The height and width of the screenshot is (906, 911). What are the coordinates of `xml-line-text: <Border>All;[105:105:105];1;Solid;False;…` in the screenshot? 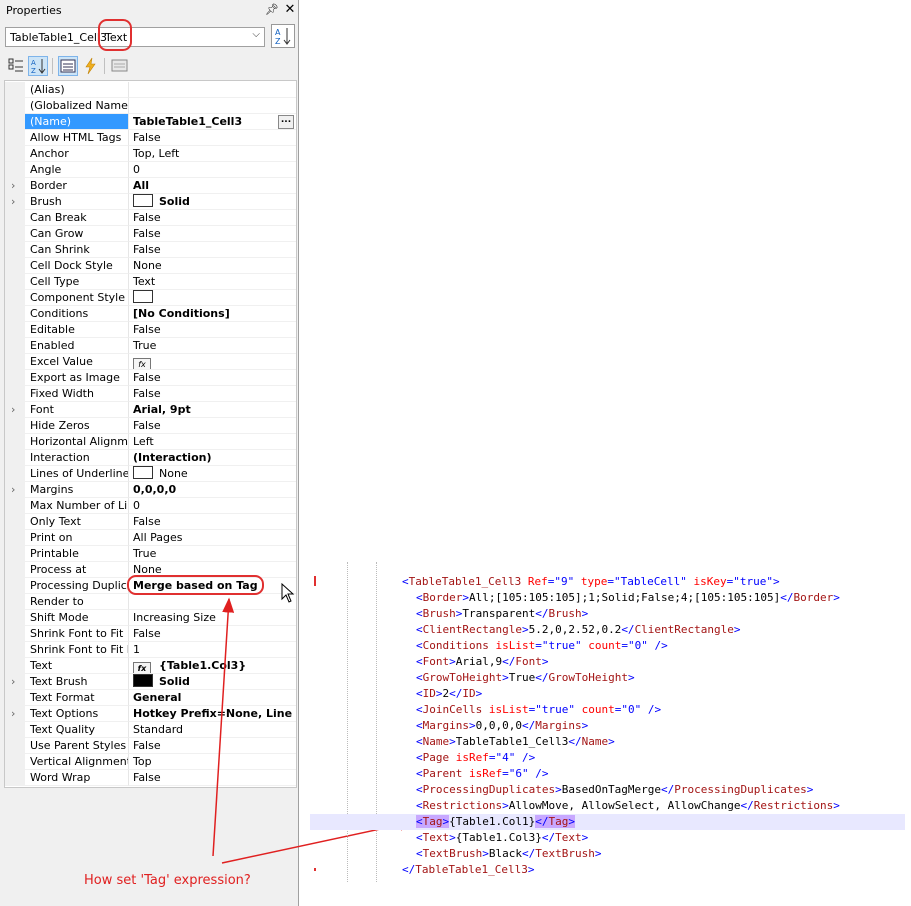 It's located at (628, 598).